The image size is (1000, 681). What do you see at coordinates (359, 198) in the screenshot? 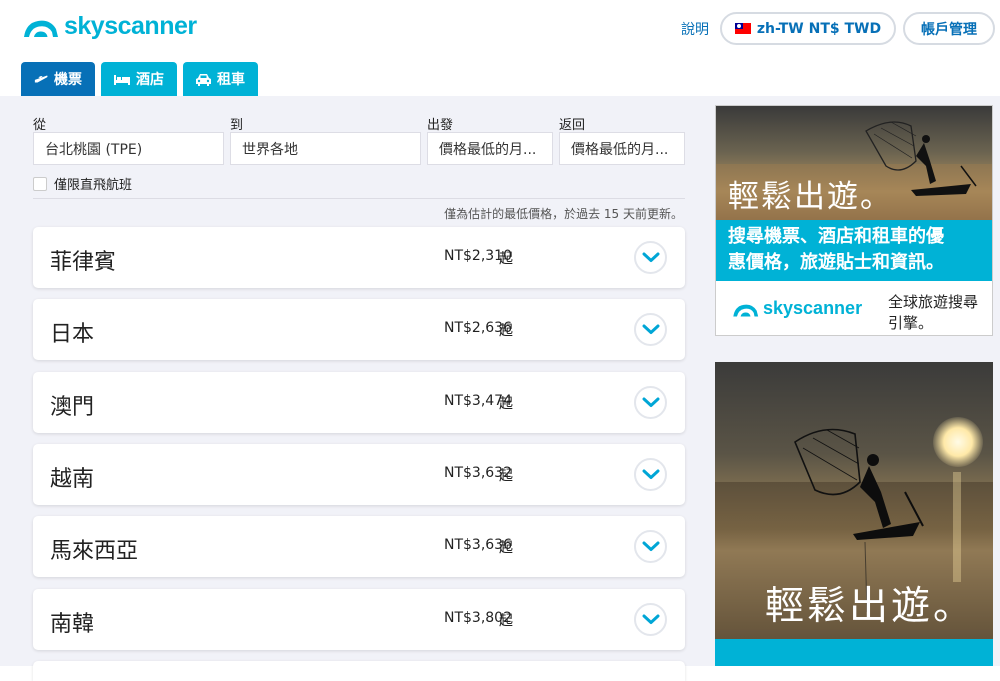
I see `divider` at bounding box center [359, 198].